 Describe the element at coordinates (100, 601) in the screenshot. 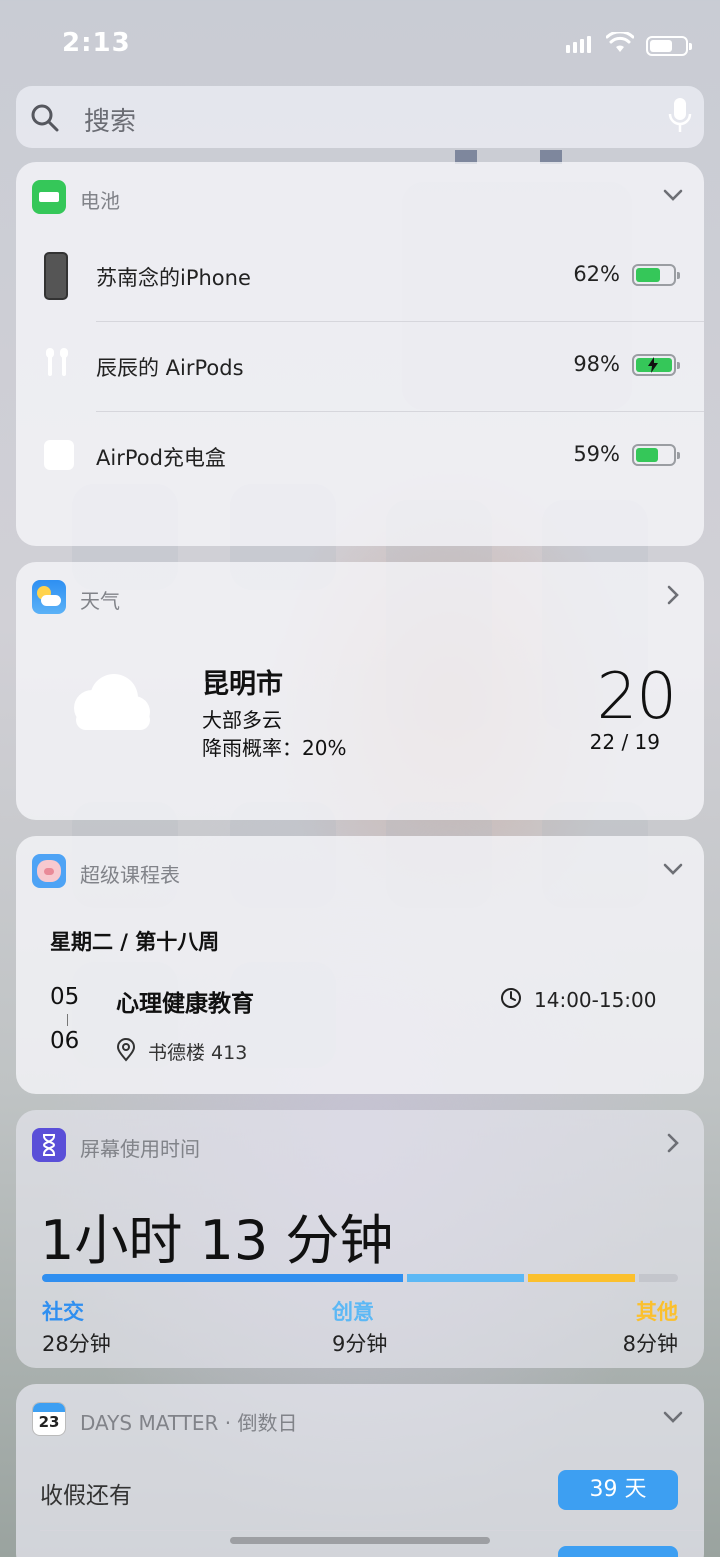

I see `widget-title: 天气` at that location.